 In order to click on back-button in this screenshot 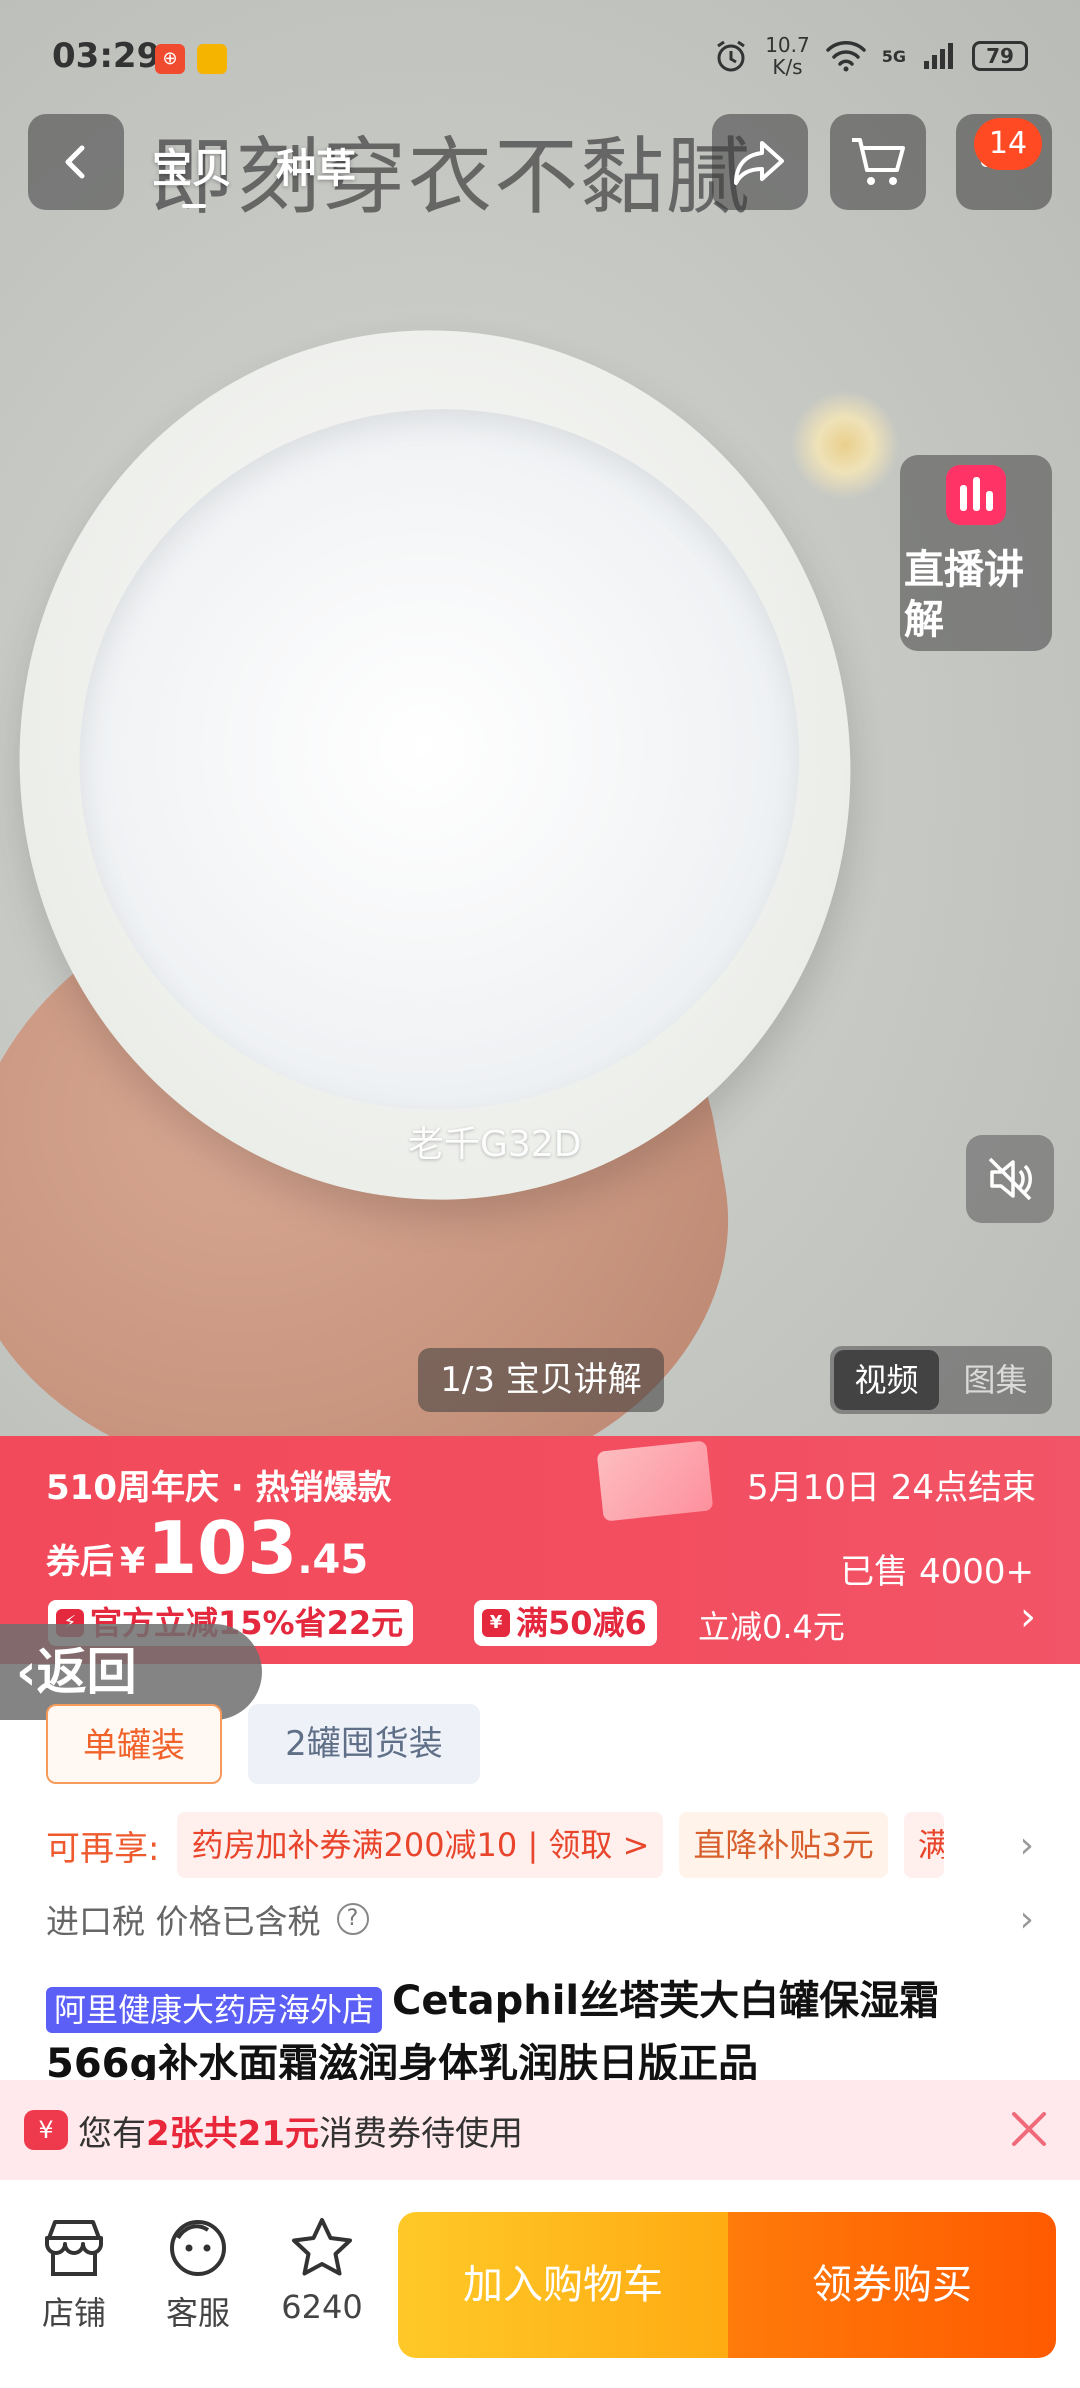, I will do `click(76, 162)`.